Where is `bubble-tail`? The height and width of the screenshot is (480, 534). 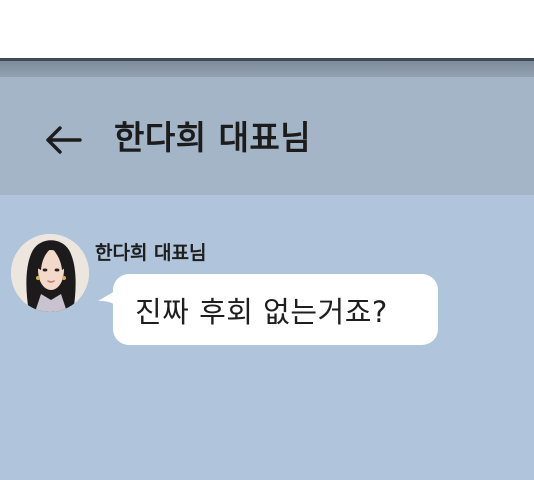
bubble-tail is located at coordinates (109, 298).